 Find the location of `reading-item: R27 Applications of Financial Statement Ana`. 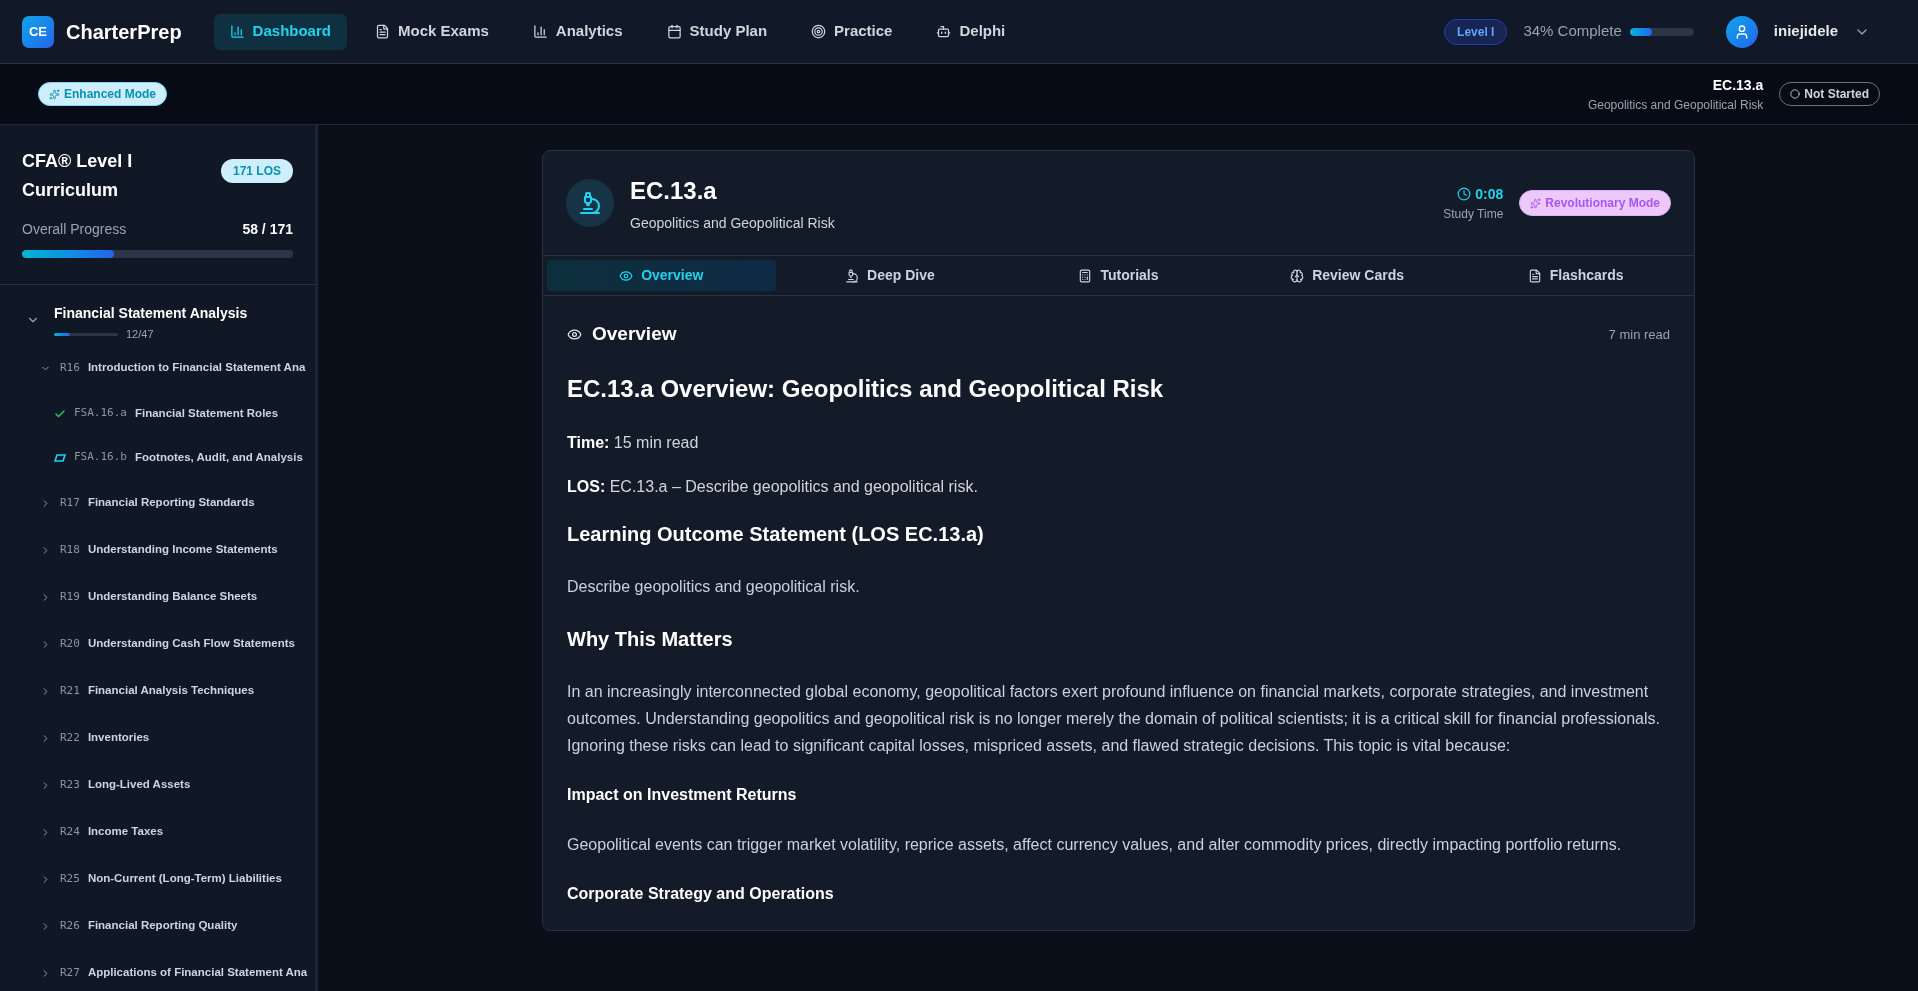

reading-item: R27 Applications of Financial Statement Ana is located at coordinates (170, 970).